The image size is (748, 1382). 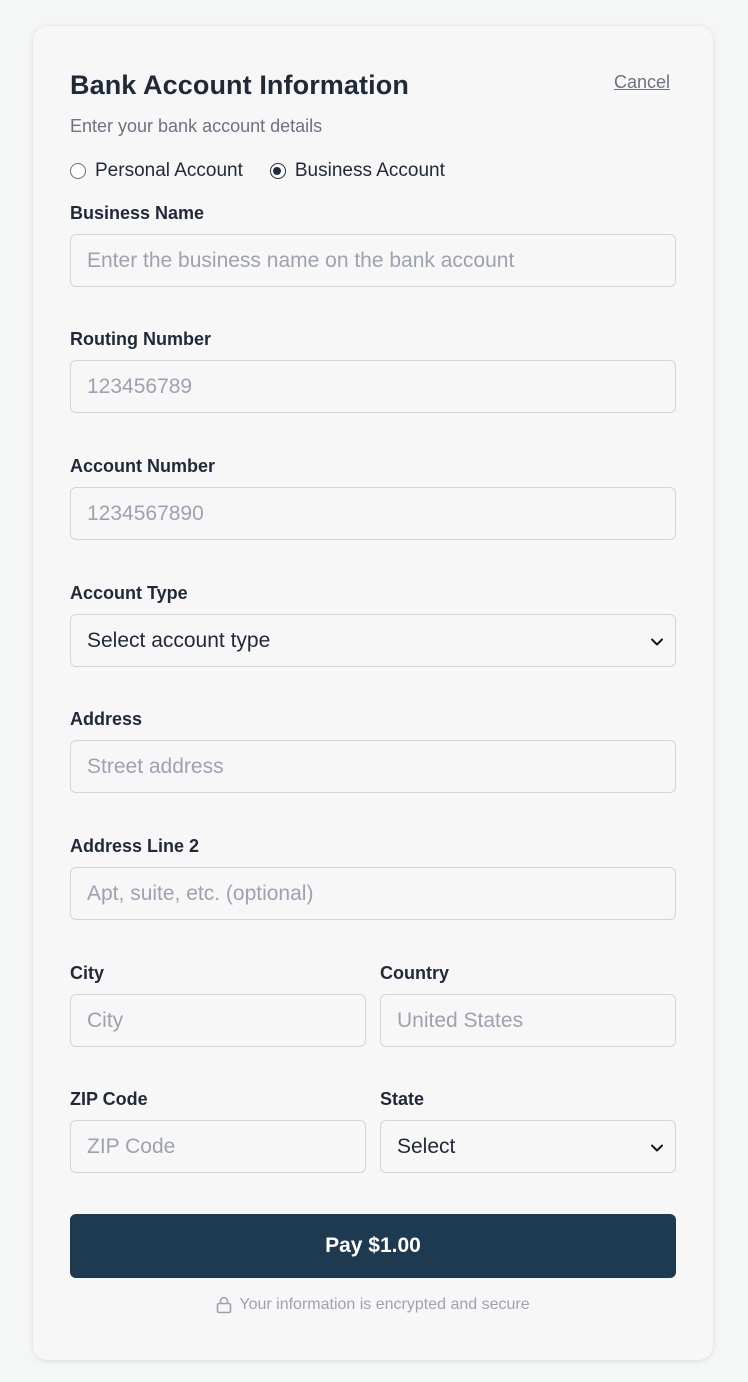 I want to click on country-input, so click(x=528, y=1020).